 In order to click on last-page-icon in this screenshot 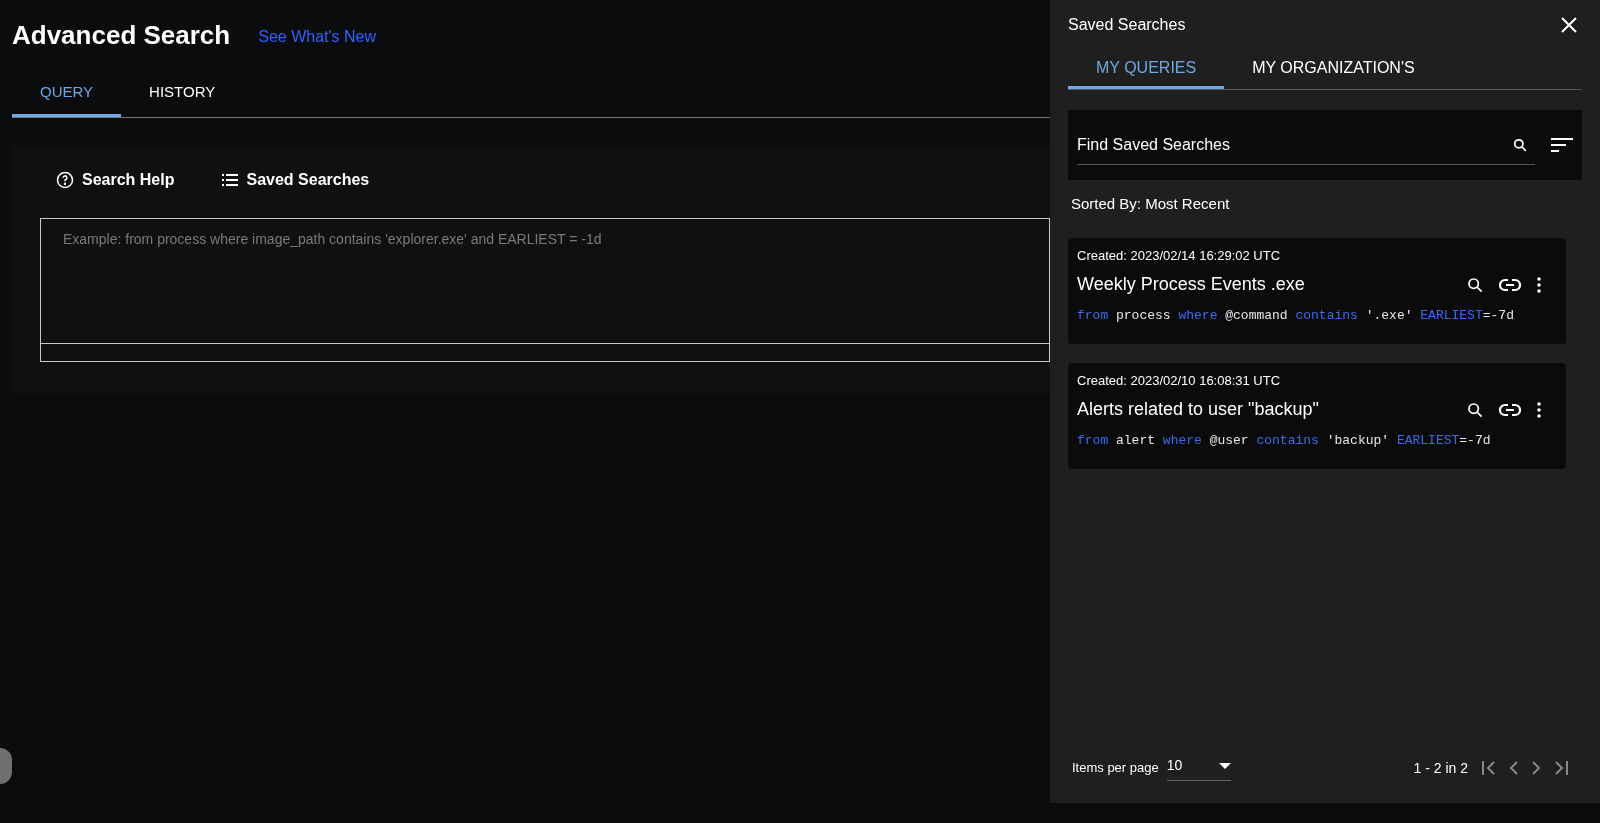, I will do `click(1560, 768)`.